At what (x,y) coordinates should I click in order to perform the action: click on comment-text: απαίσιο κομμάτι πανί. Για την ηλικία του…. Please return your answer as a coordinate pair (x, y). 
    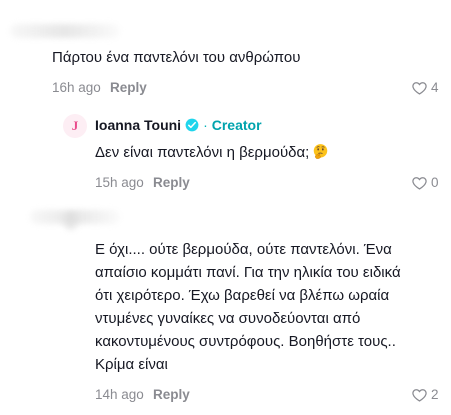
    Looking at the image, I should click on (248, 272).